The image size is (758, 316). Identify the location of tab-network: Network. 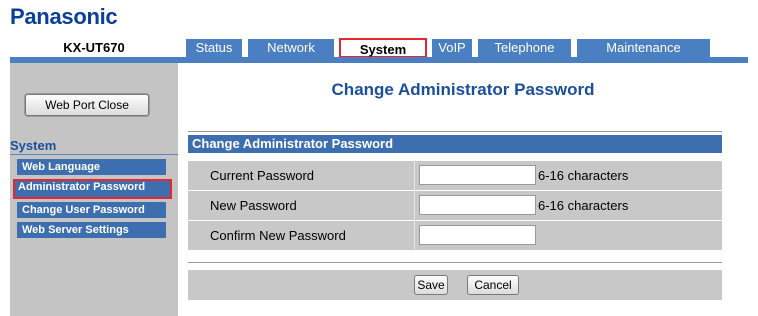
(291, 48).